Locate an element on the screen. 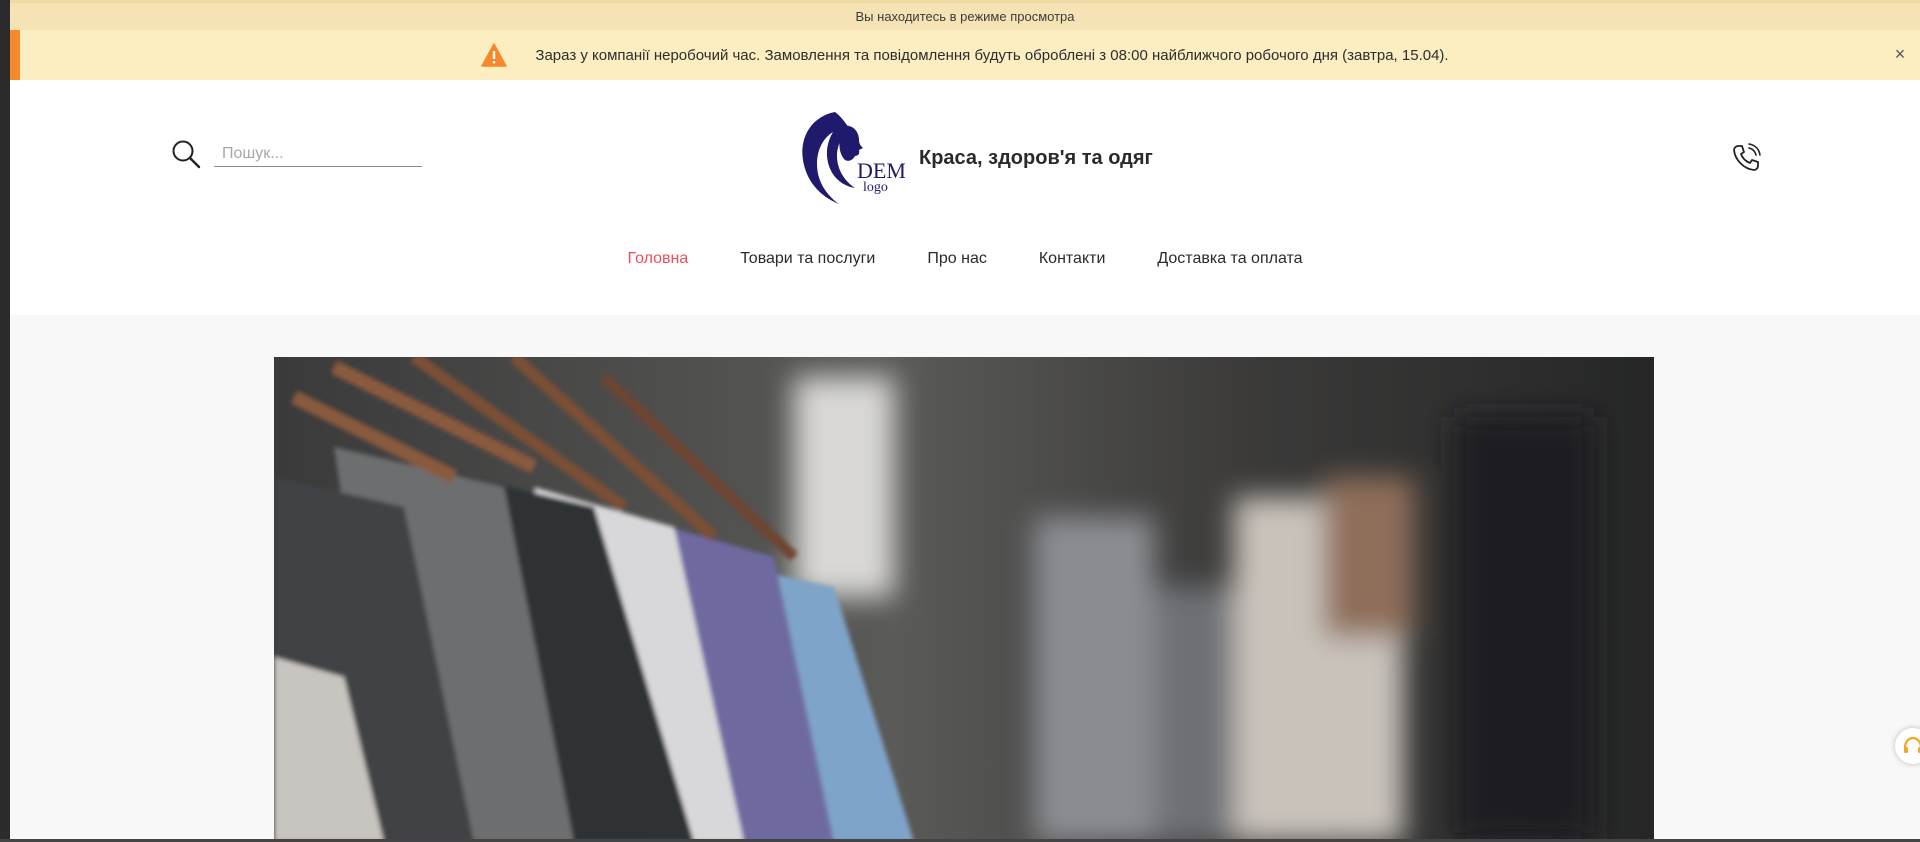 The image size is (1920, 842). search-box is located at coordinates (296, 154).